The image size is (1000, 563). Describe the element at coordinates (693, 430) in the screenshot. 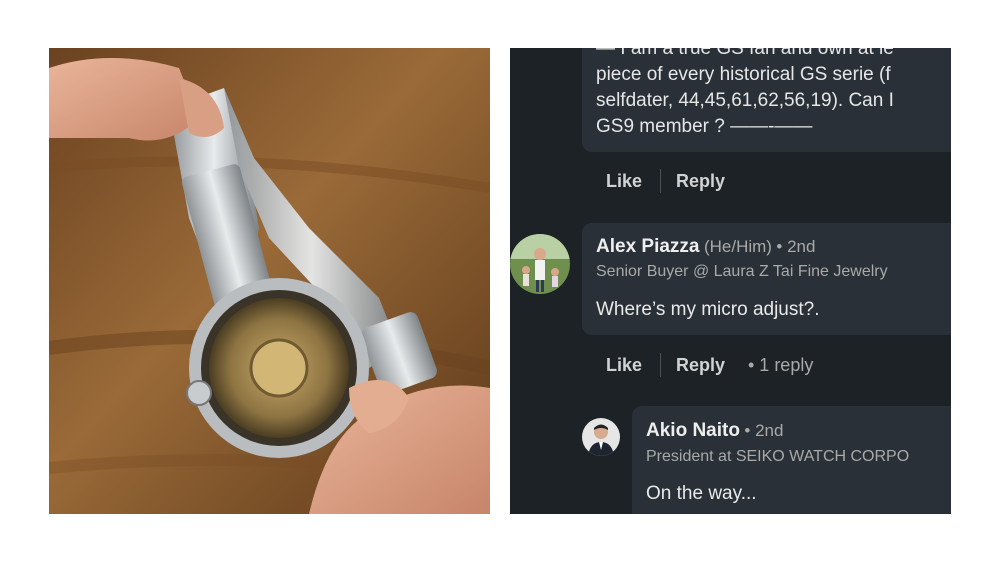

I see `commenter-name: Akio Naito` at that location.